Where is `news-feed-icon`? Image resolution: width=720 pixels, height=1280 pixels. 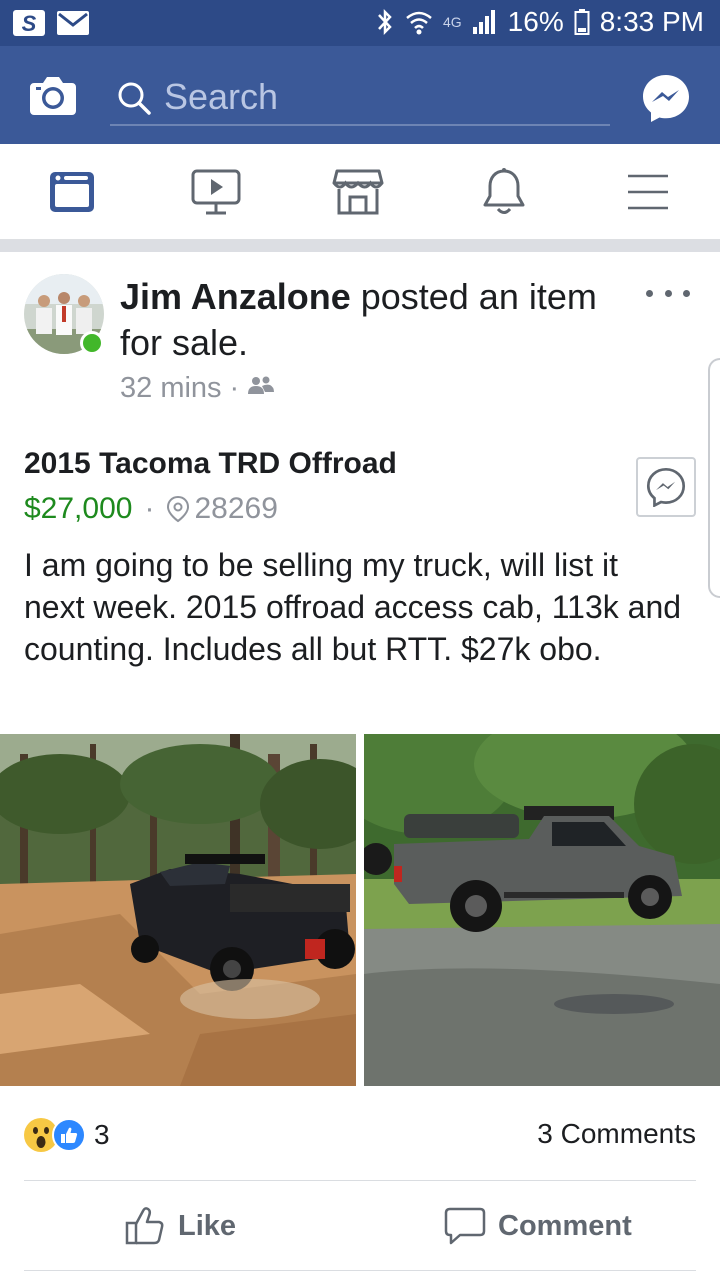
news-feed-icon is located at coordinates (72, 192).